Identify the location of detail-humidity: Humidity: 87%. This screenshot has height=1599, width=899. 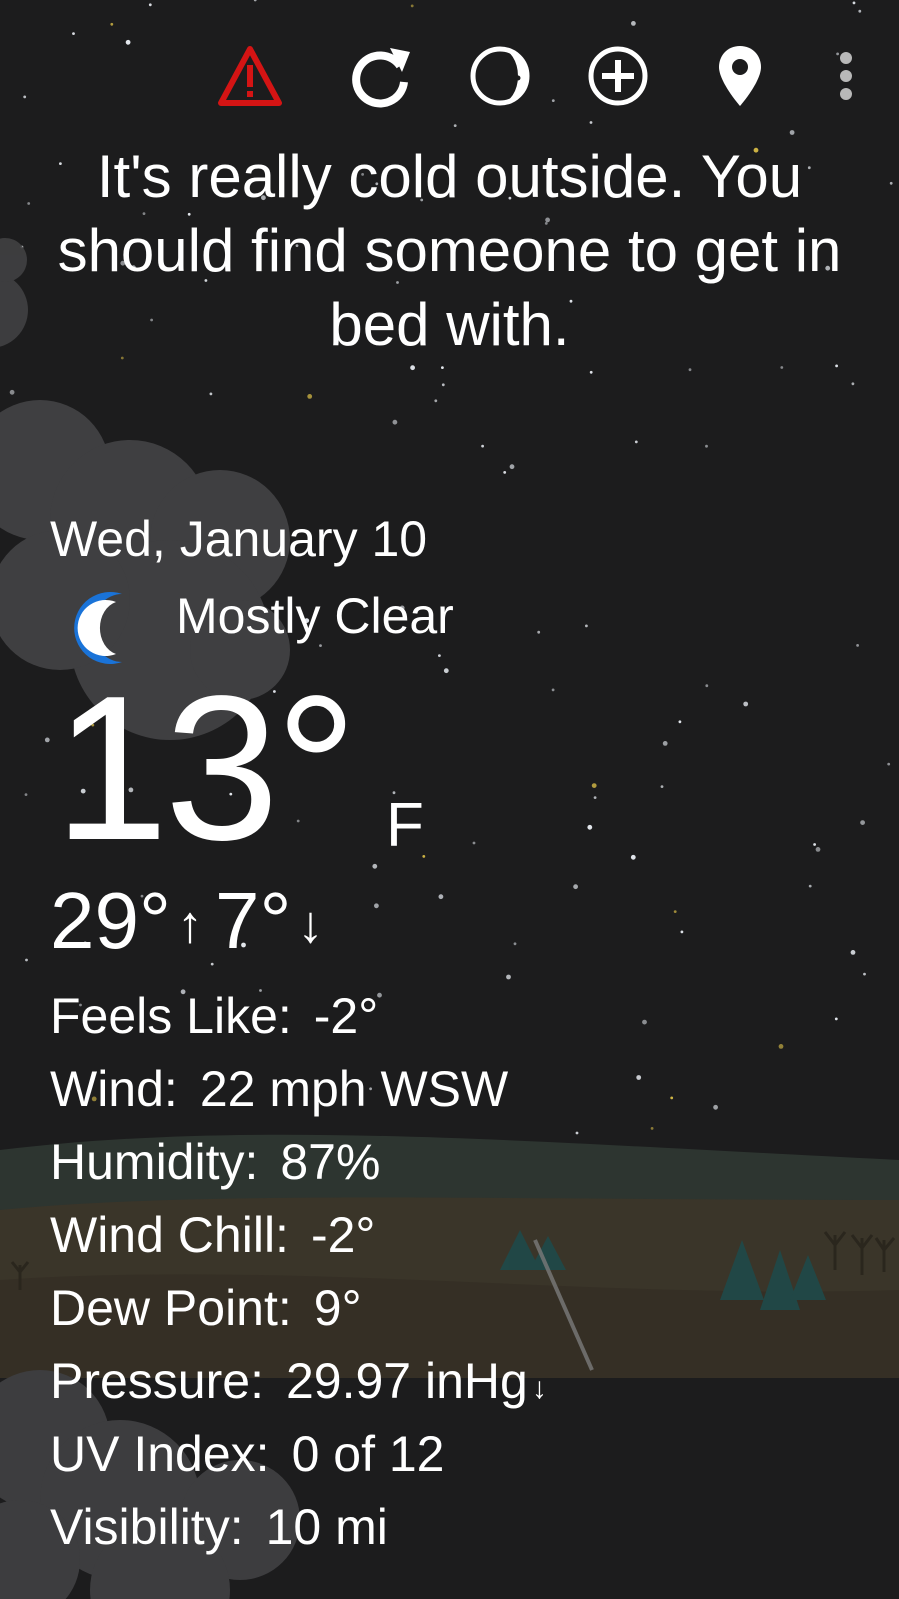
(298, 1162).